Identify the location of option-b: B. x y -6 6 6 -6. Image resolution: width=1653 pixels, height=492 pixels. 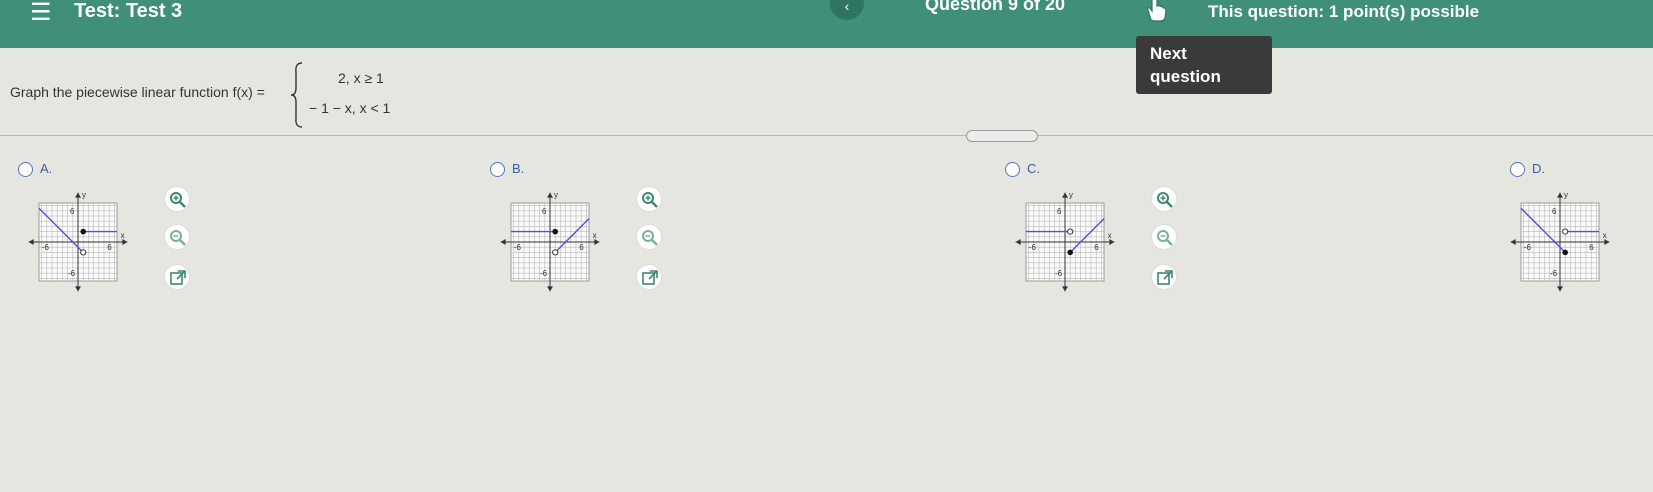
(580, 241).